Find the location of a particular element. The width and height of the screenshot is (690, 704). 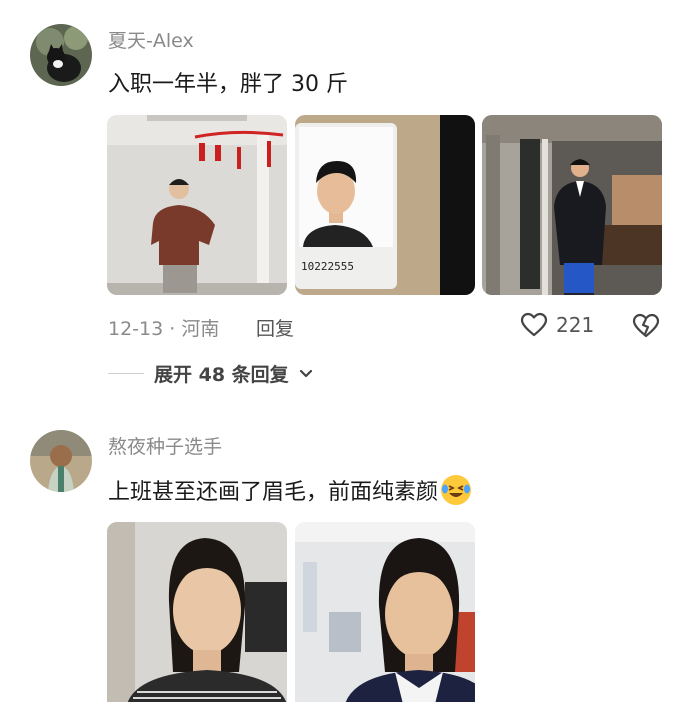

heart-icon is located at coordinates (534, 324).